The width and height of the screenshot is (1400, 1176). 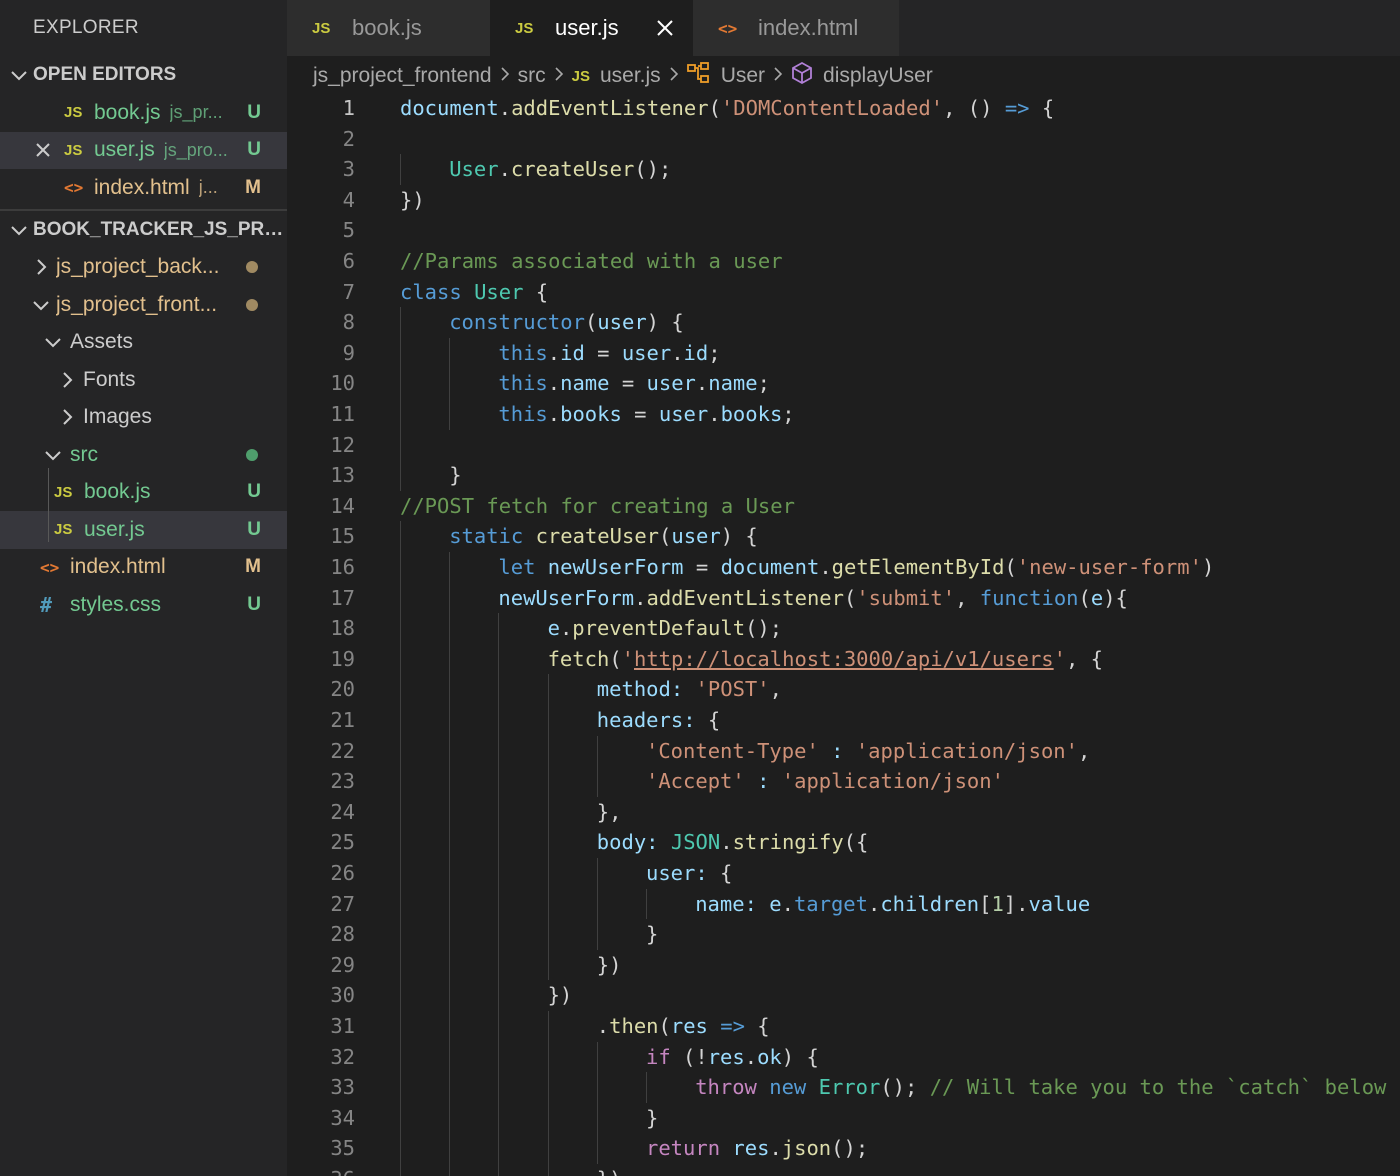 I want to click on code-line: 6 //Params associated with a user, so click(x=843, y=261).